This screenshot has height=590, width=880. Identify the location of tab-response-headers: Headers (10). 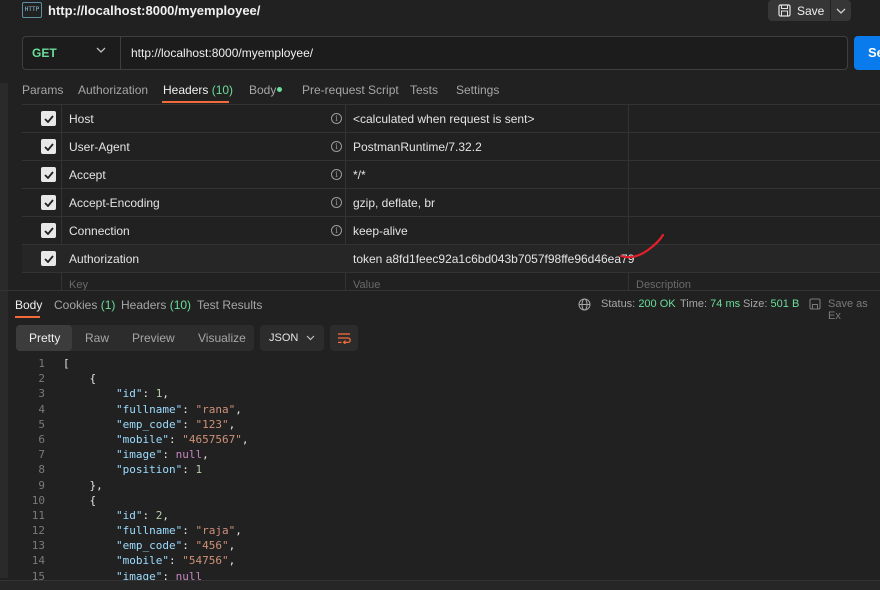
(156, 305).